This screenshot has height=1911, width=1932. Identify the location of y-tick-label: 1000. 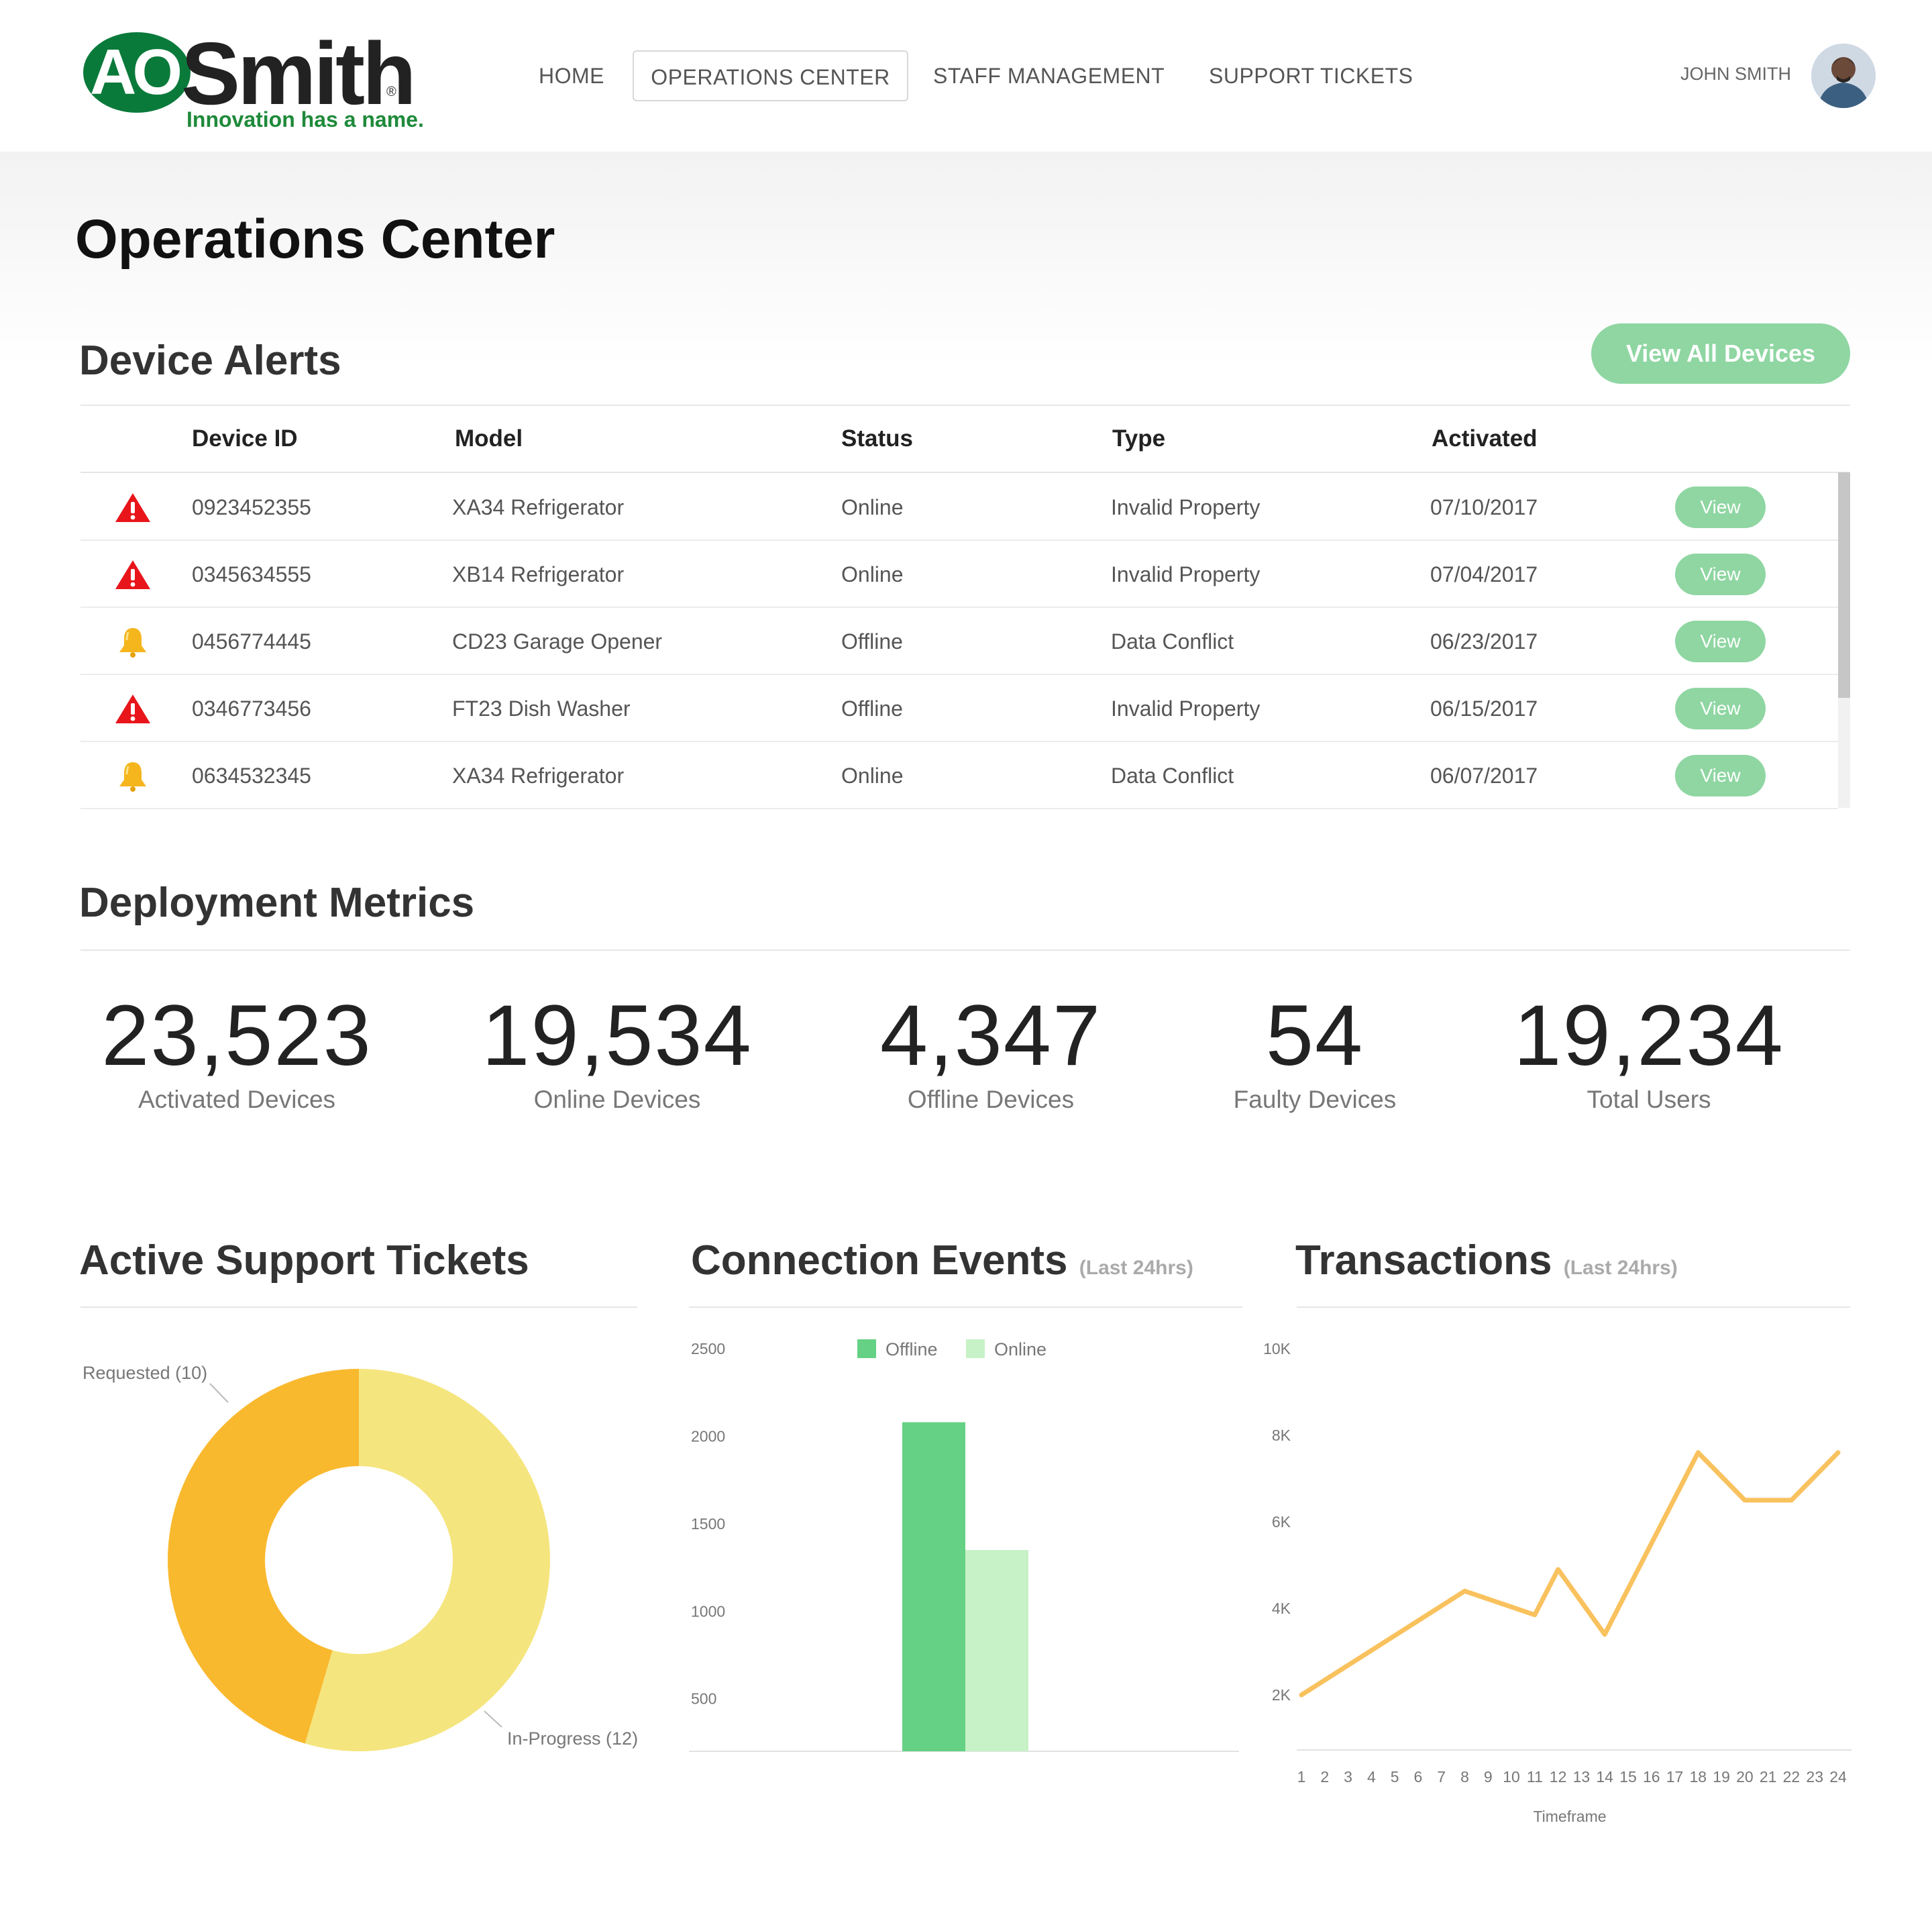
(708, 1611).